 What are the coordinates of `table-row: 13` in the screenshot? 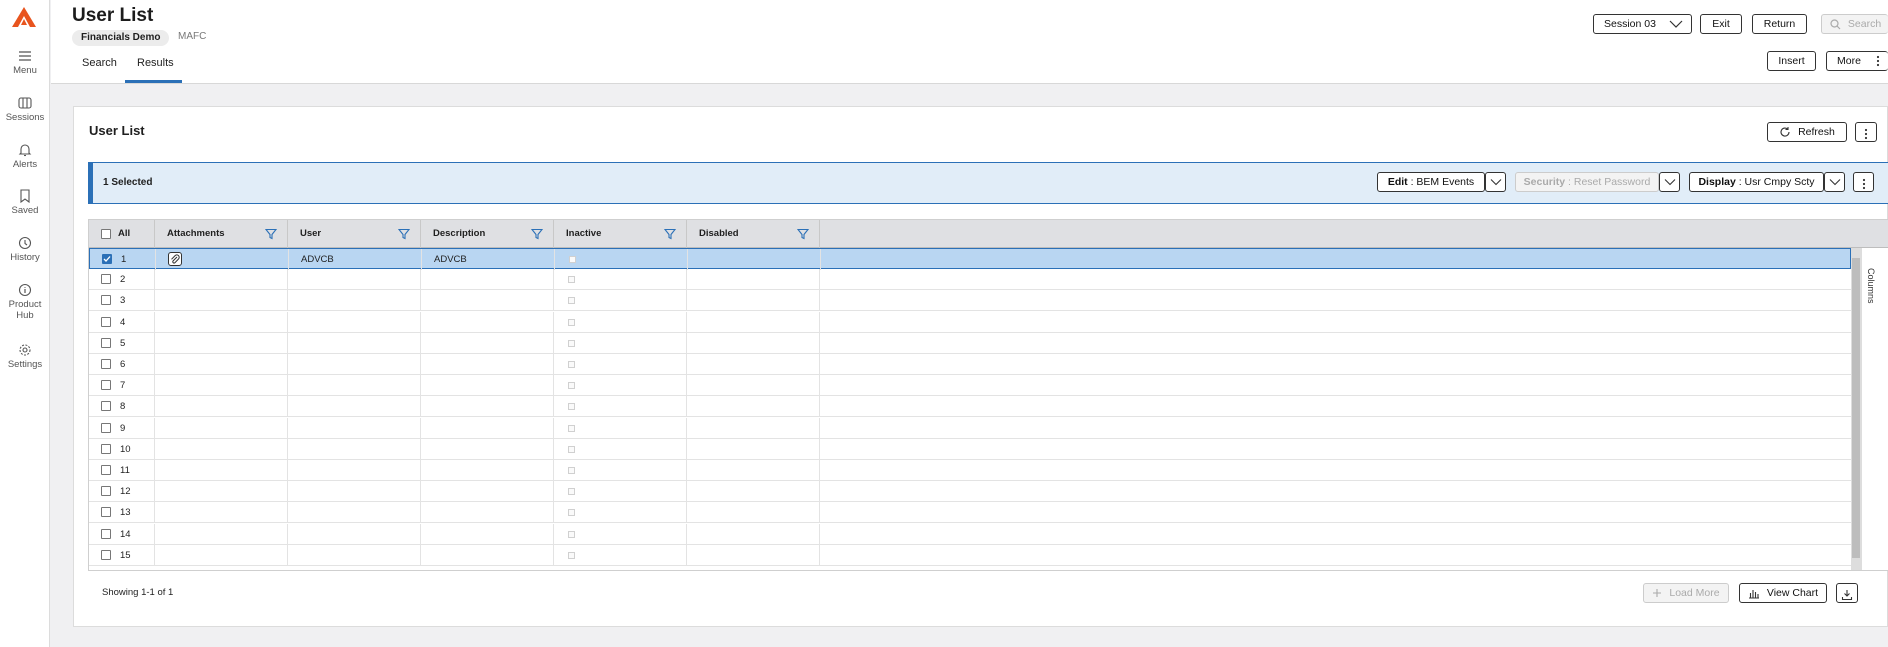 It's located at (970, 513).